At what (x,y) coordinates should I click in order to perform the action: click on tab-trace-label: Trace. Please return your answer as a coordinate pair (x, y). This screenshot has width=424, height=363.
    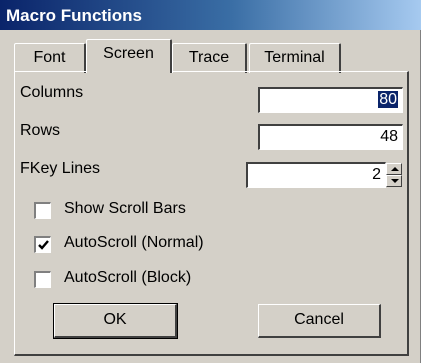
    Looking at the image, I should click on (209, 57).